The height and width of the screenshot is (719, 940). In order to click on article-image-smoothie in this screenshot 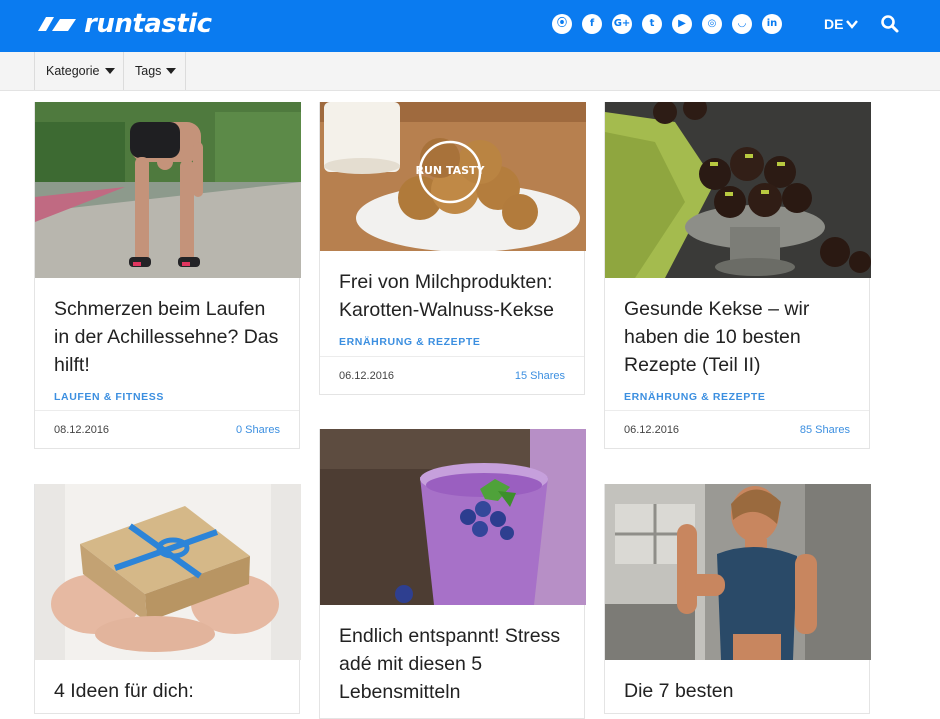, I will do `click(453, 517)`.